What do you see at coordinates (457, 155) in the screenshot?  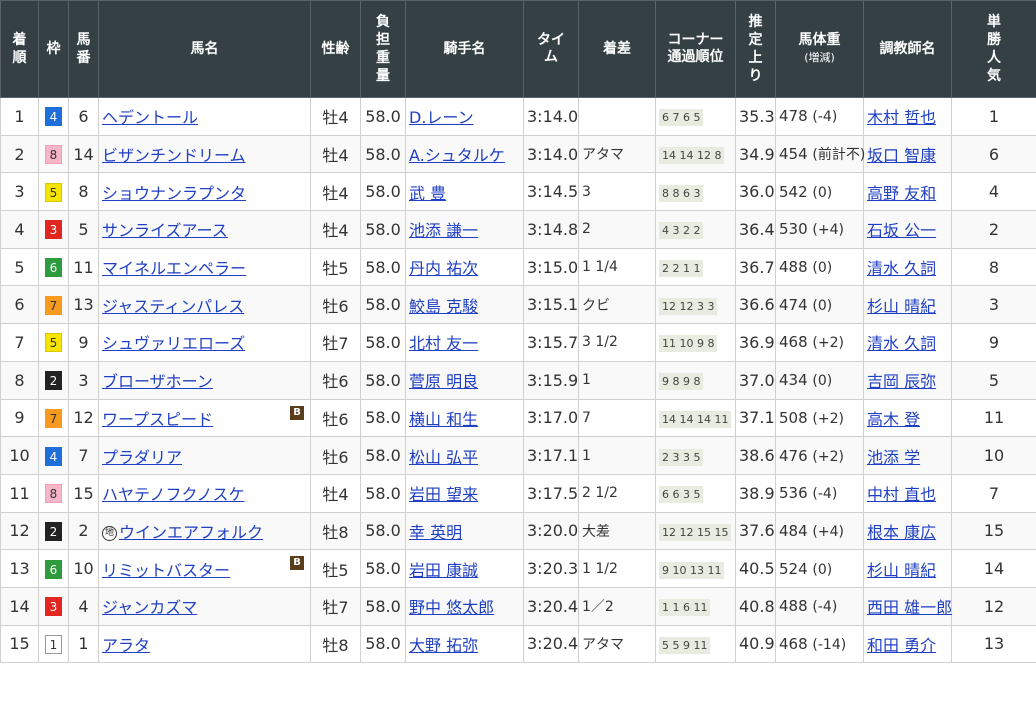 I see `jockey-name-link: A.シュタルケ` at bounding box center [457, 155].